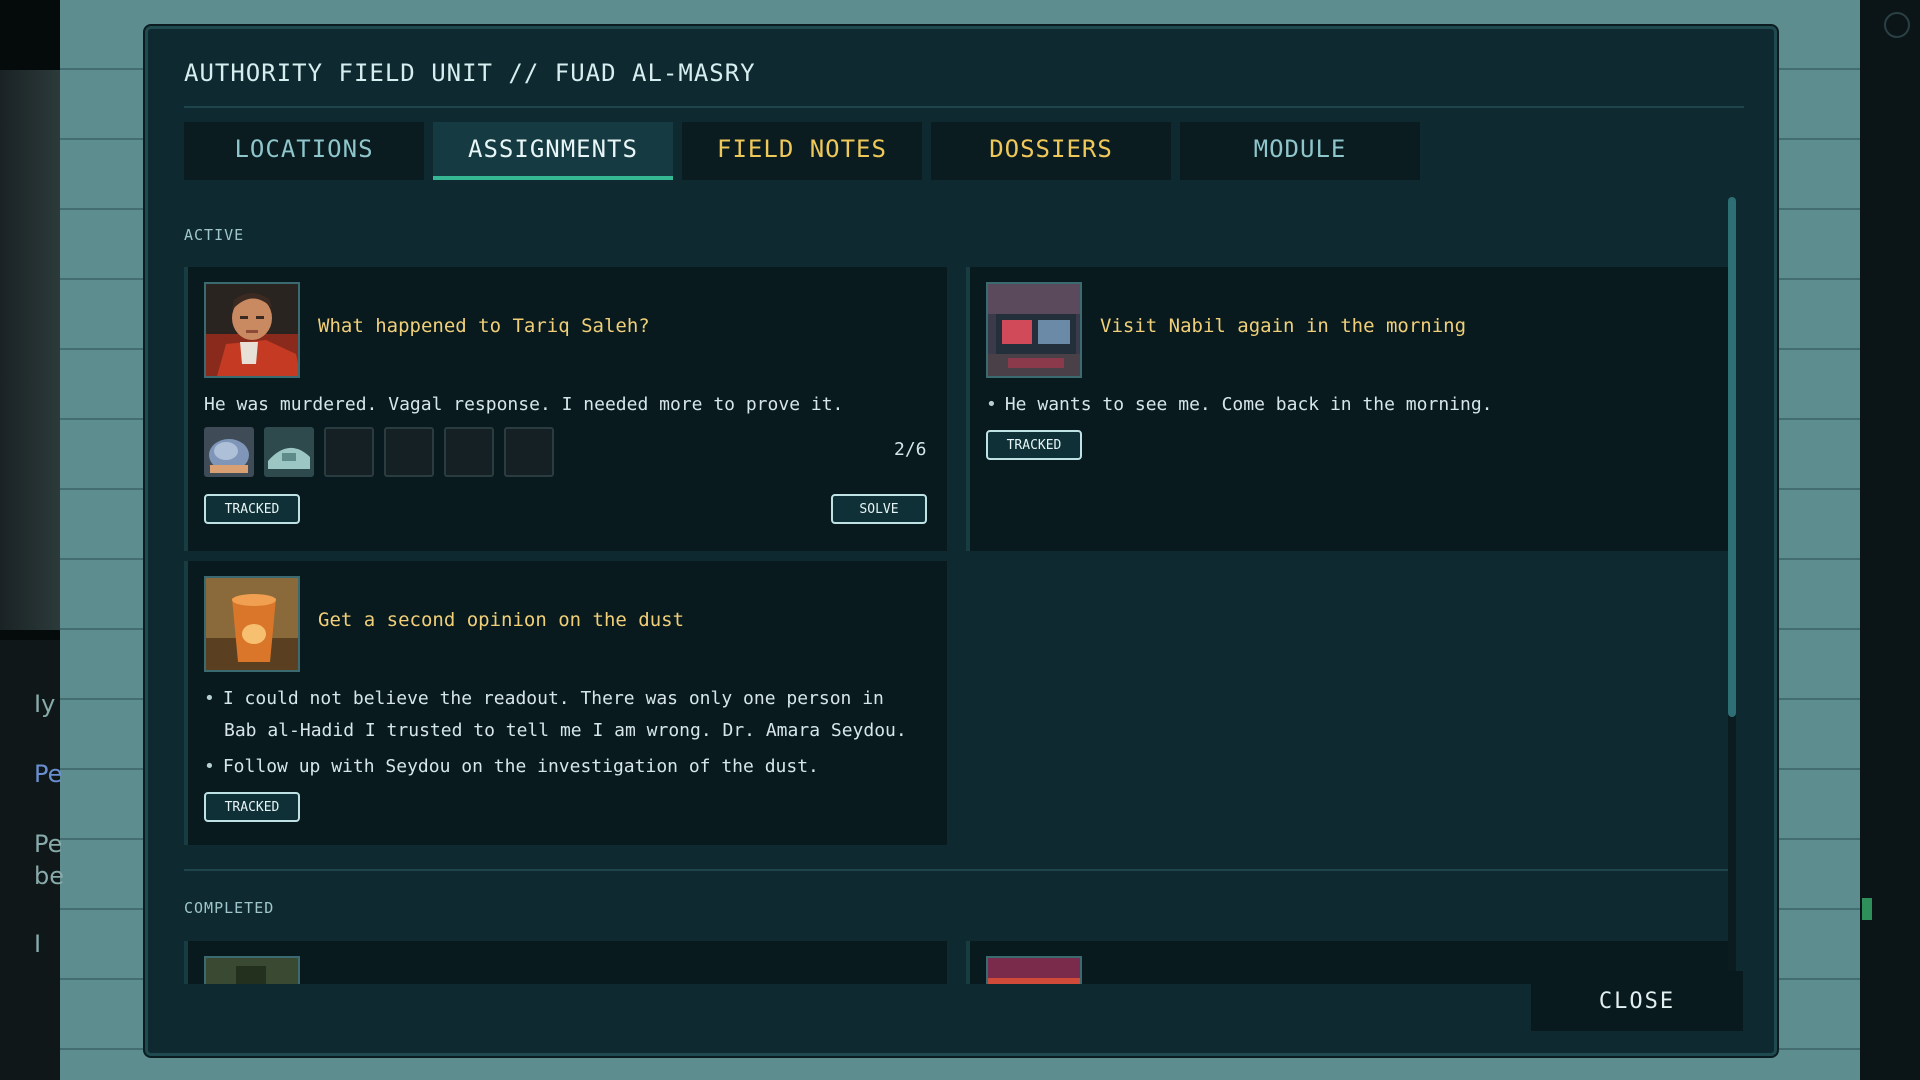  I want to click on tab-field-notes: FIELD NOTES, so click(802, 151).